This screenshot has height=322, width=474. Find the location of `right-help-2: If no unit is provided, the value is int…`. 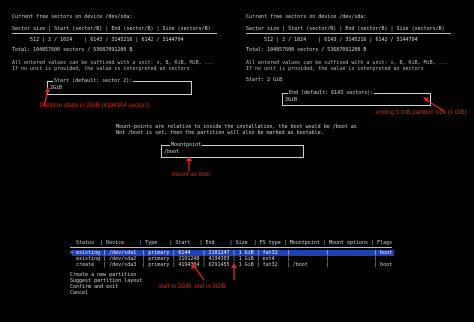

right-help-2: If no unit is provided, the value is int… is located at coordinates (335, 69).